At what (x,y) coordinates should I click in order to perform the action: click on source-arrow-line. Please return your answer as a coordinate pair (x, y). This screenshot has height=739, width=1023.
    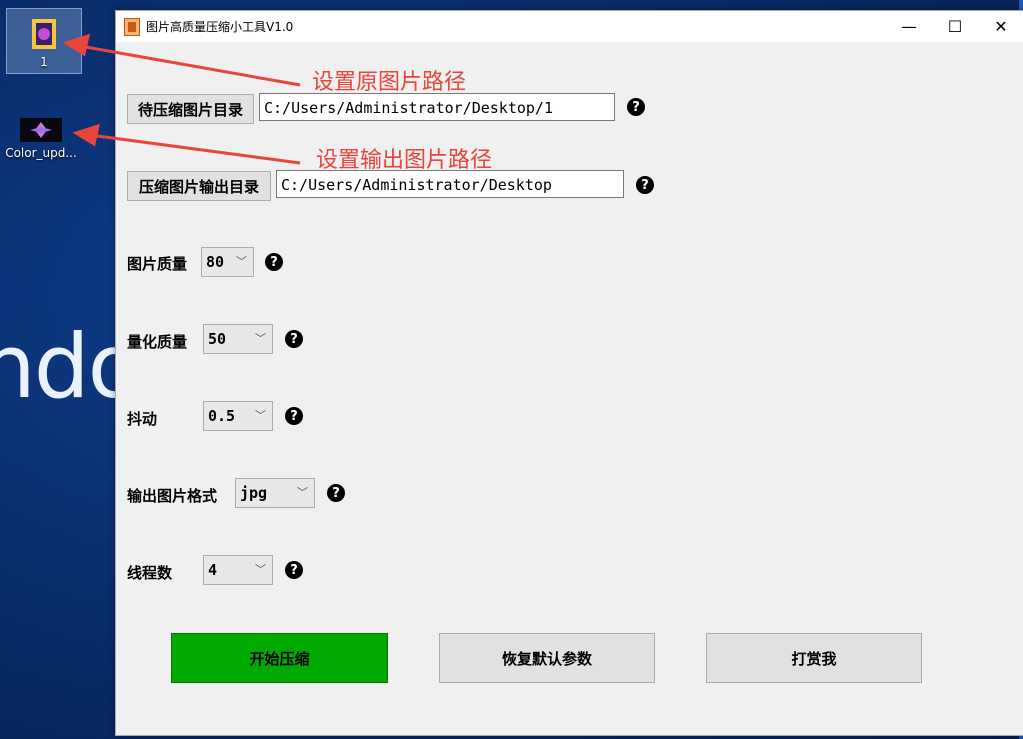
    Looking at the image, I should click on (190, 65).